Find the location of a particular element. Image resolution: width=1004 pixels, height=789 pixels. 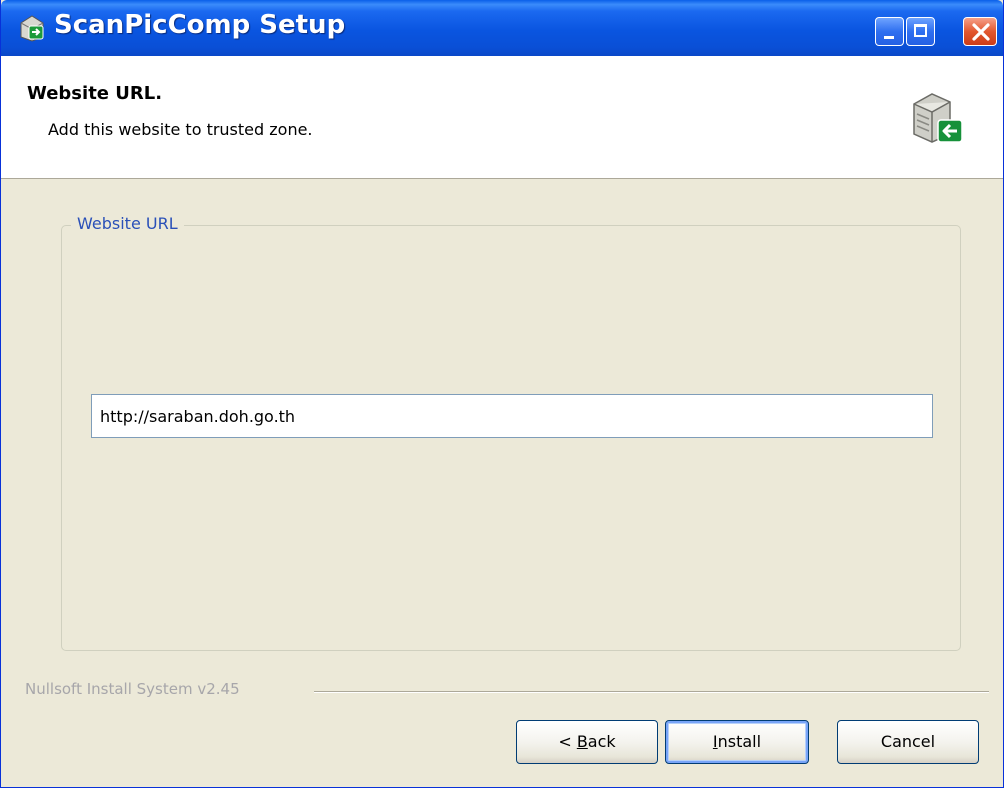

install-button-rest: nstall is located at coordinates (739, 741).